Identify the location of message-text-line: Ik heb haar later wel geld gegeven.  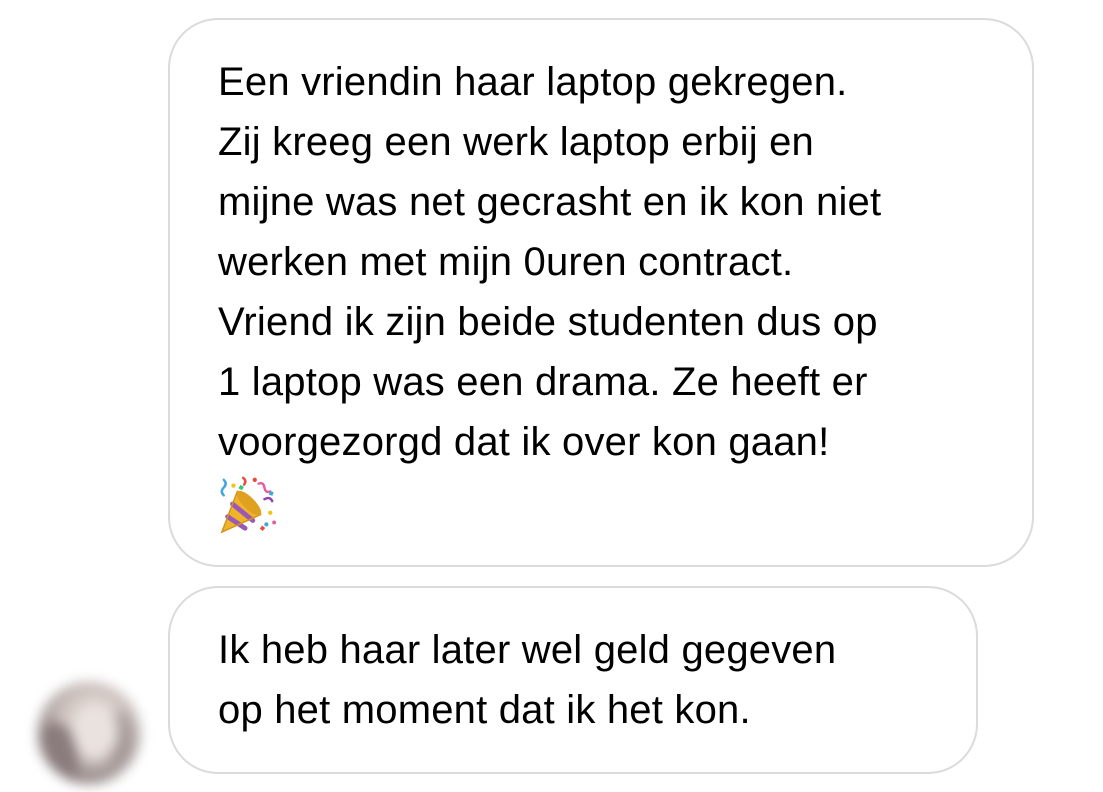
(527, 650).